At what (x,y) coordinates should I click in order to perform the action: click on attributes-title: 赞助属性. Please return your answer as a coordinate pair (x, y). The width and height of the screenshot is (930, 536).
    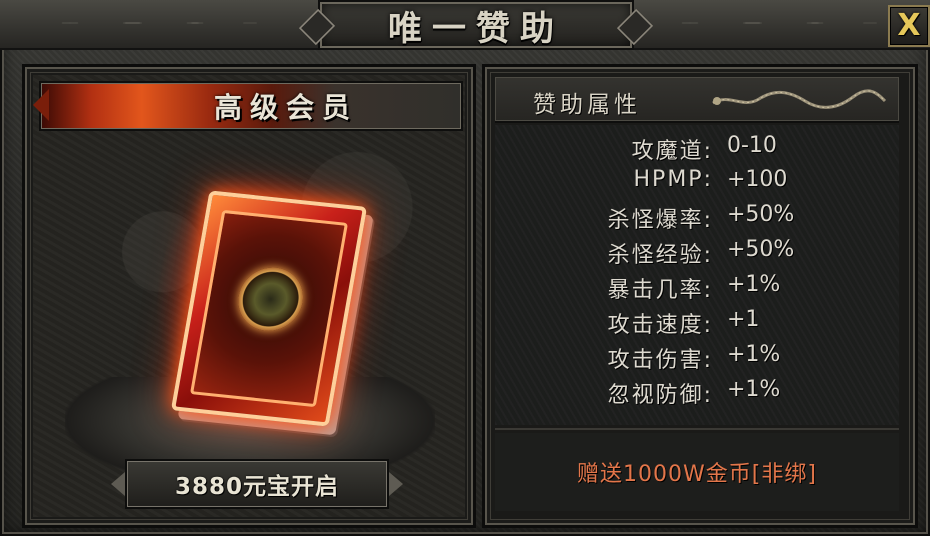
    Looking at the image, I should click on (587, 105).